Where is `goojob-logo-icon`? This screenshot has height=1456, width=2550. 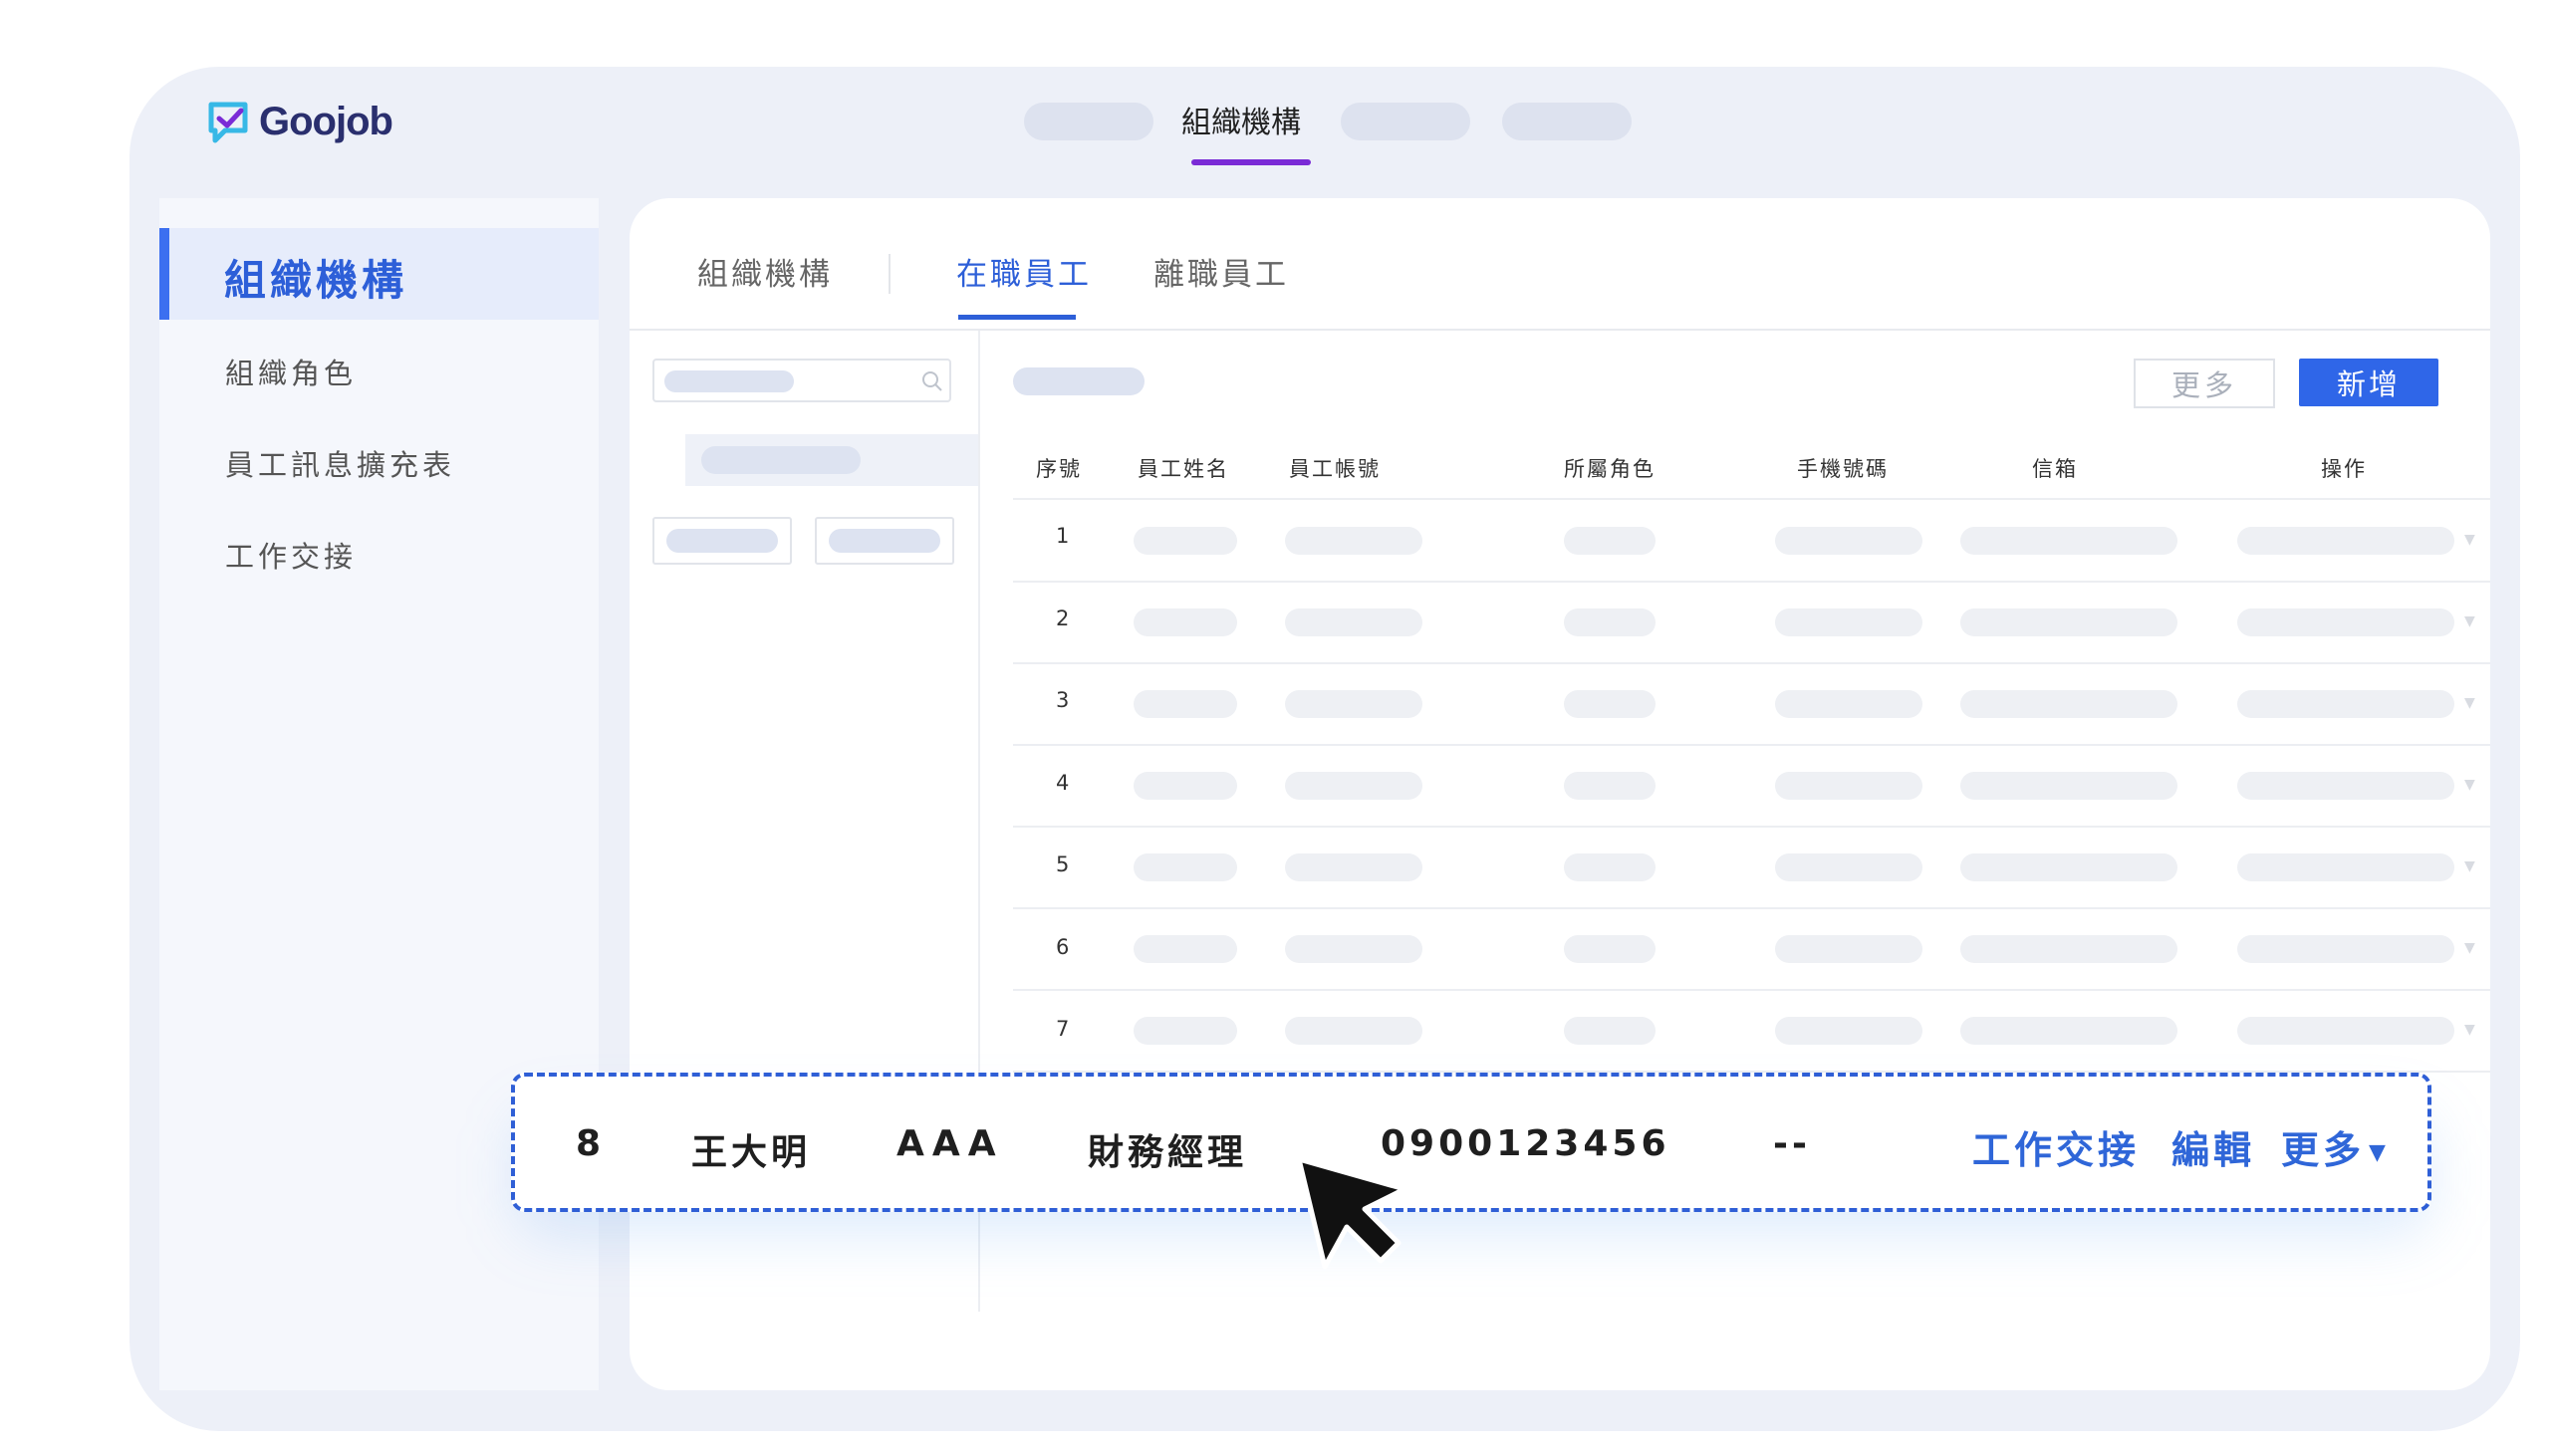
goojob-logo-icon is located at coordinates (228, 122).